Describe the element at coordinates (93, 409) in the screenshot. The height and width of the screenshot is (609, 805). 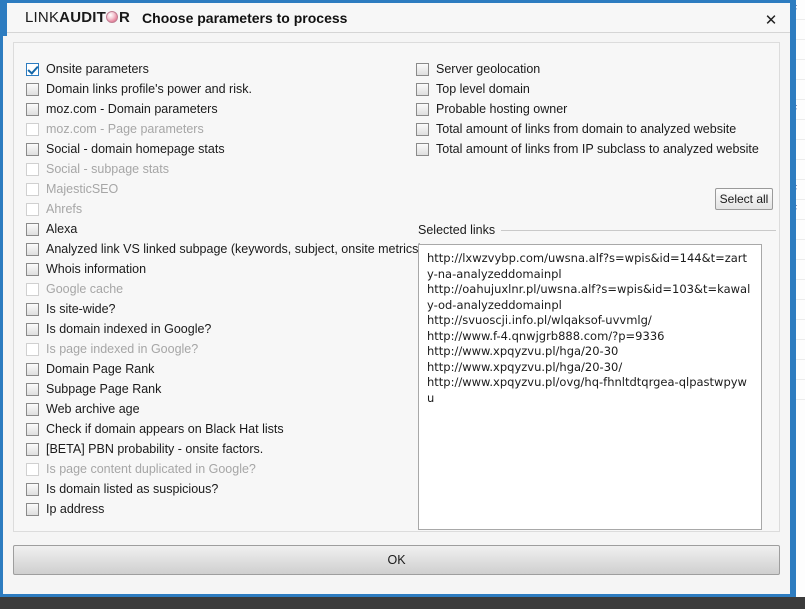
I see `checkbox-label: Web archive age` at that location.